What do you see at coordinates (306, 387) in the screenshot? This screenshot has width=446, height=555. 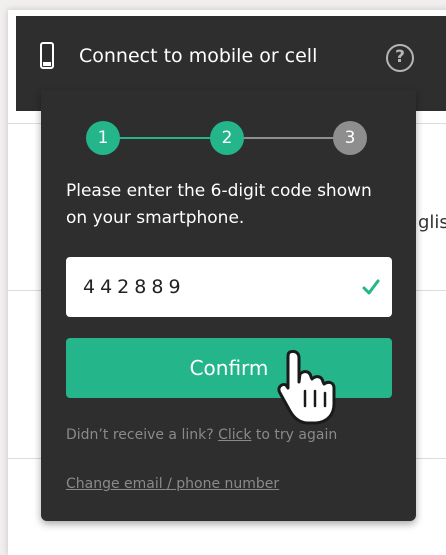 I see `pointing-hand-cursor-icon` at bounding box center [306, 387].